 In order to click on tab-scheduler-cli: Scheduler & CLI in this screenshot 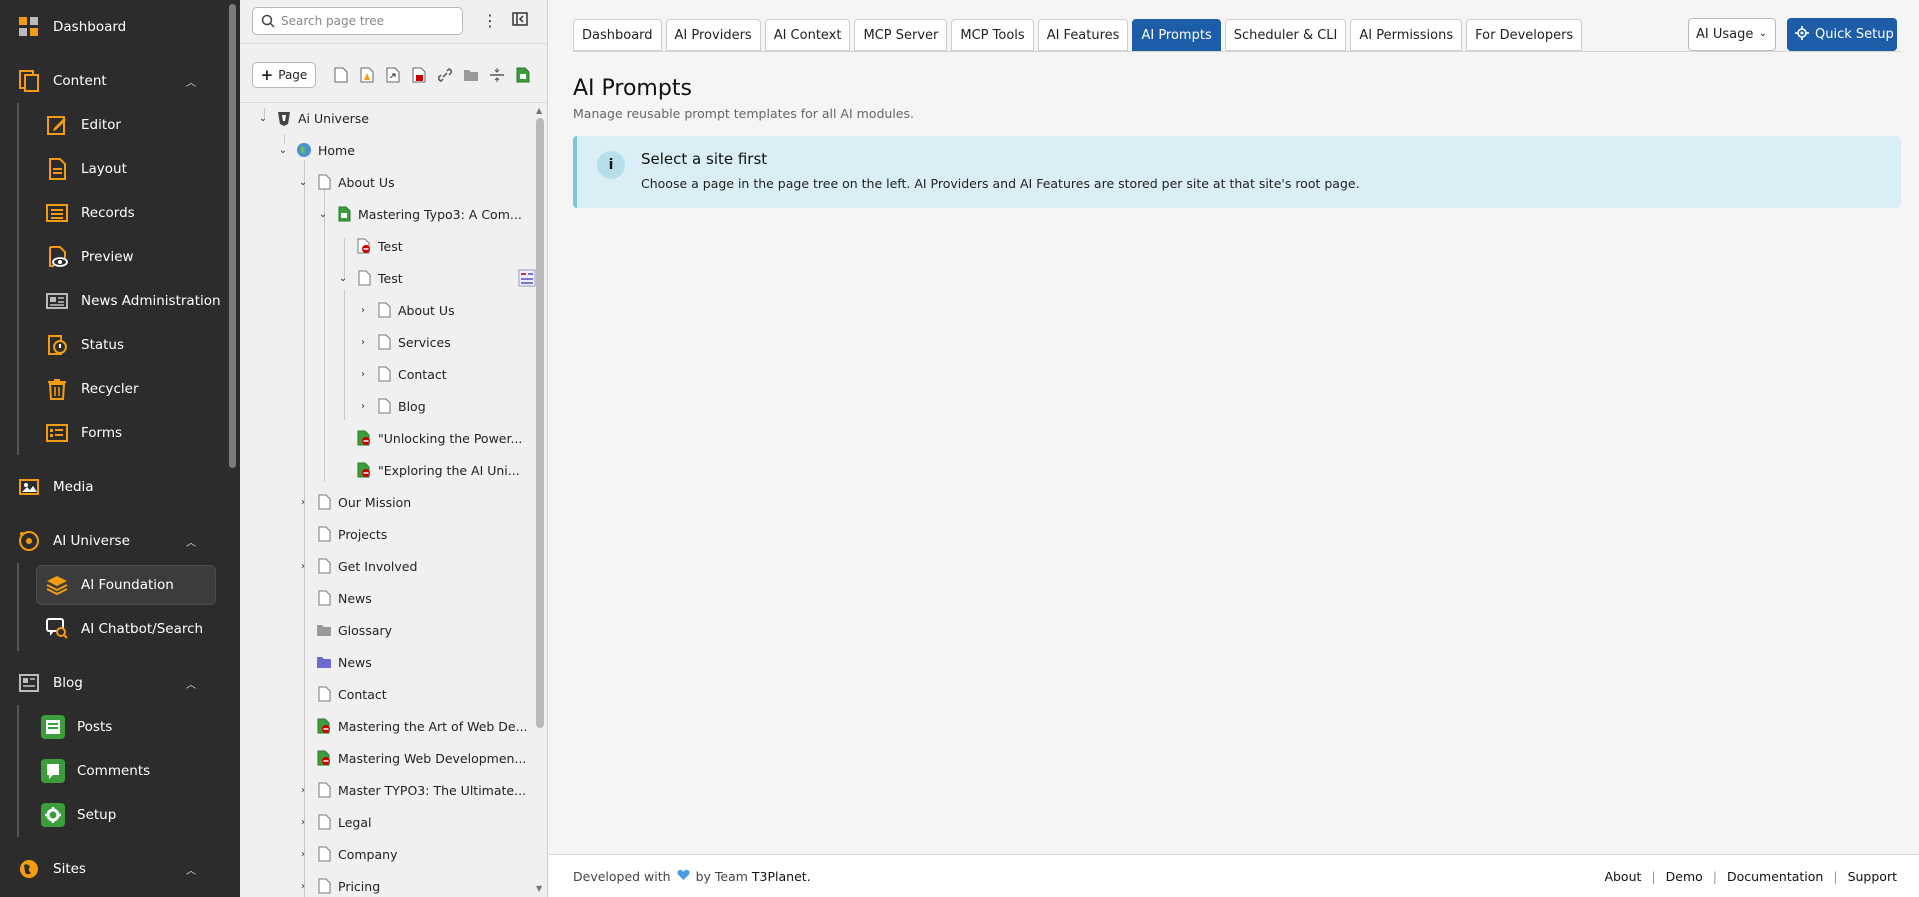, I will do `click(1285, 35)`.